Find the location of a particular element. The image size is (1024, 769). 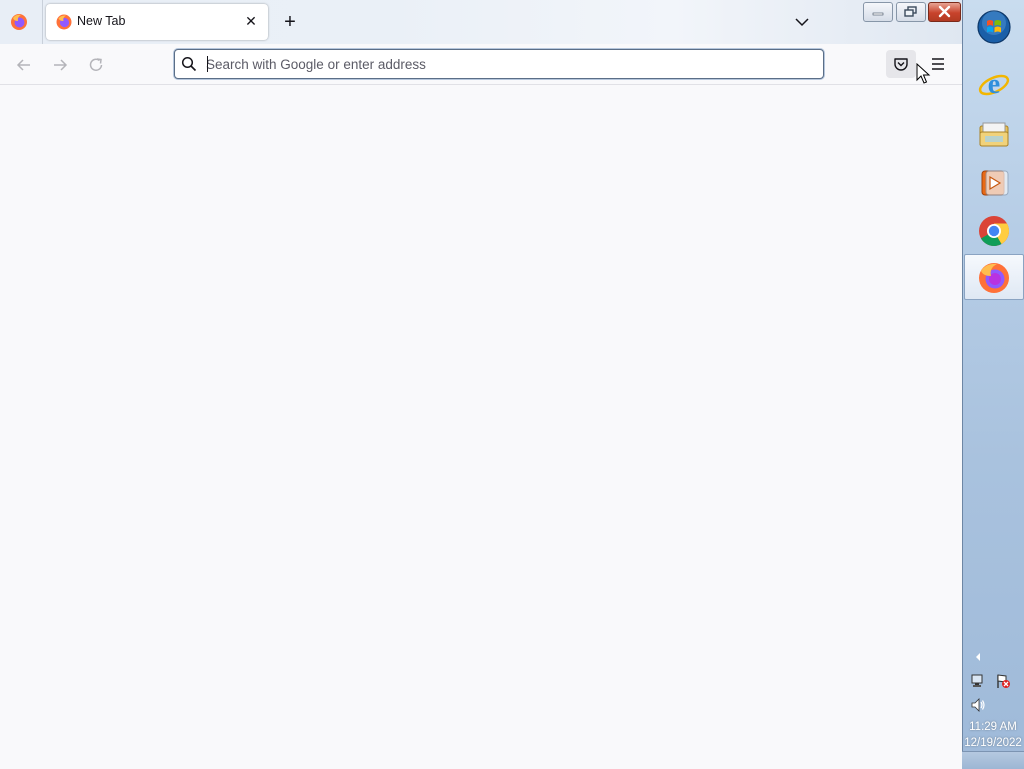

media-player-icon is located at coordinates (995, 183).